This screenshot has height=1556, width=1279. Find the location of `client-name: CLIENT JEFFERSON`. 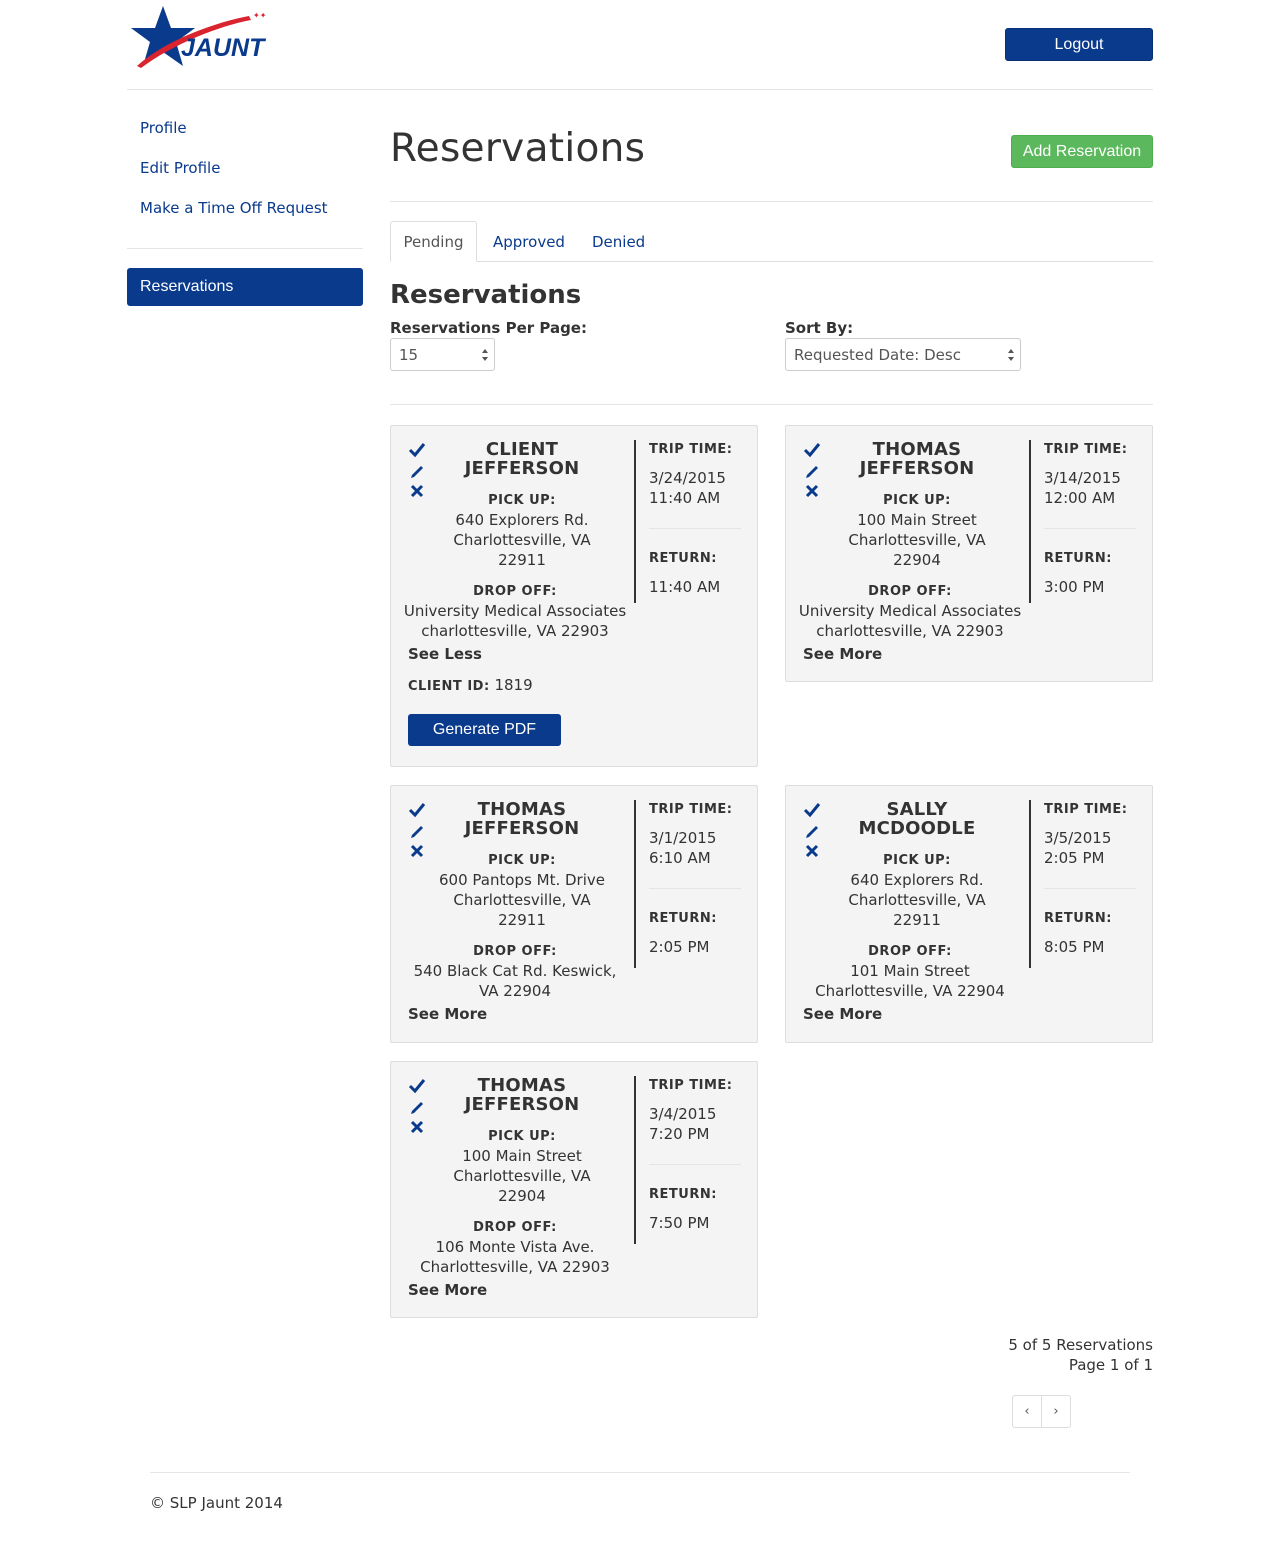

client-name: CLIENT JEFFERSON is located at coordinates (522, 459).